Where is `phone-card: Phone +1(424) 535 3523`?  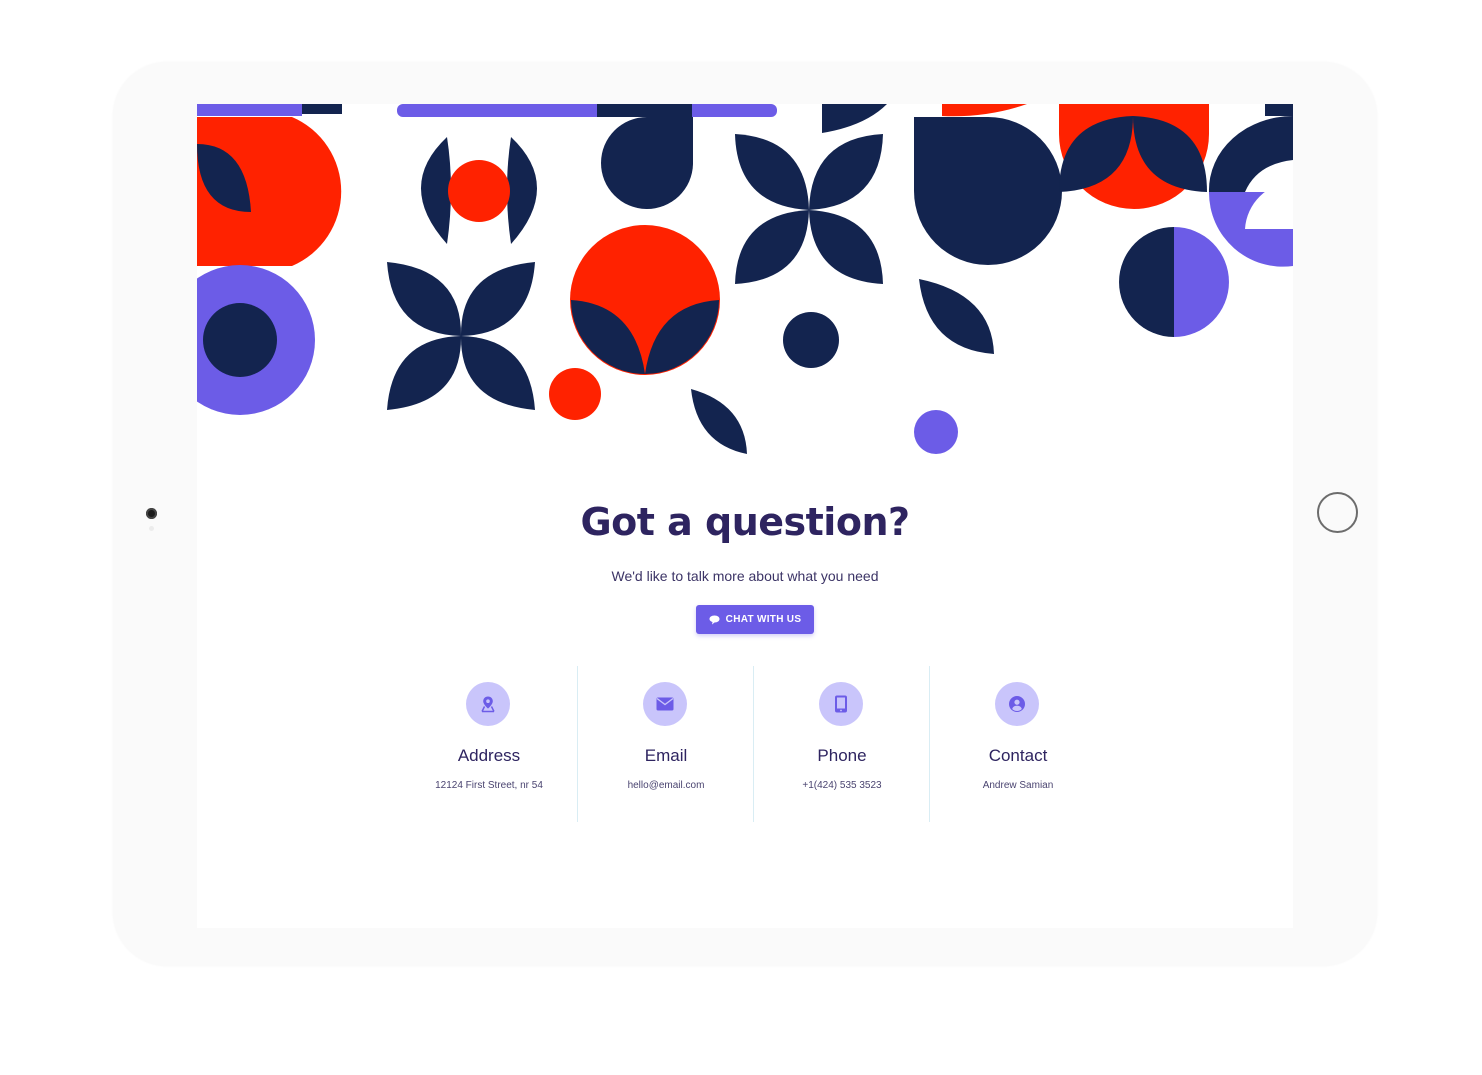 phone-card: Phone +1(424) 535 3523 is located at coordinates (841, 744).